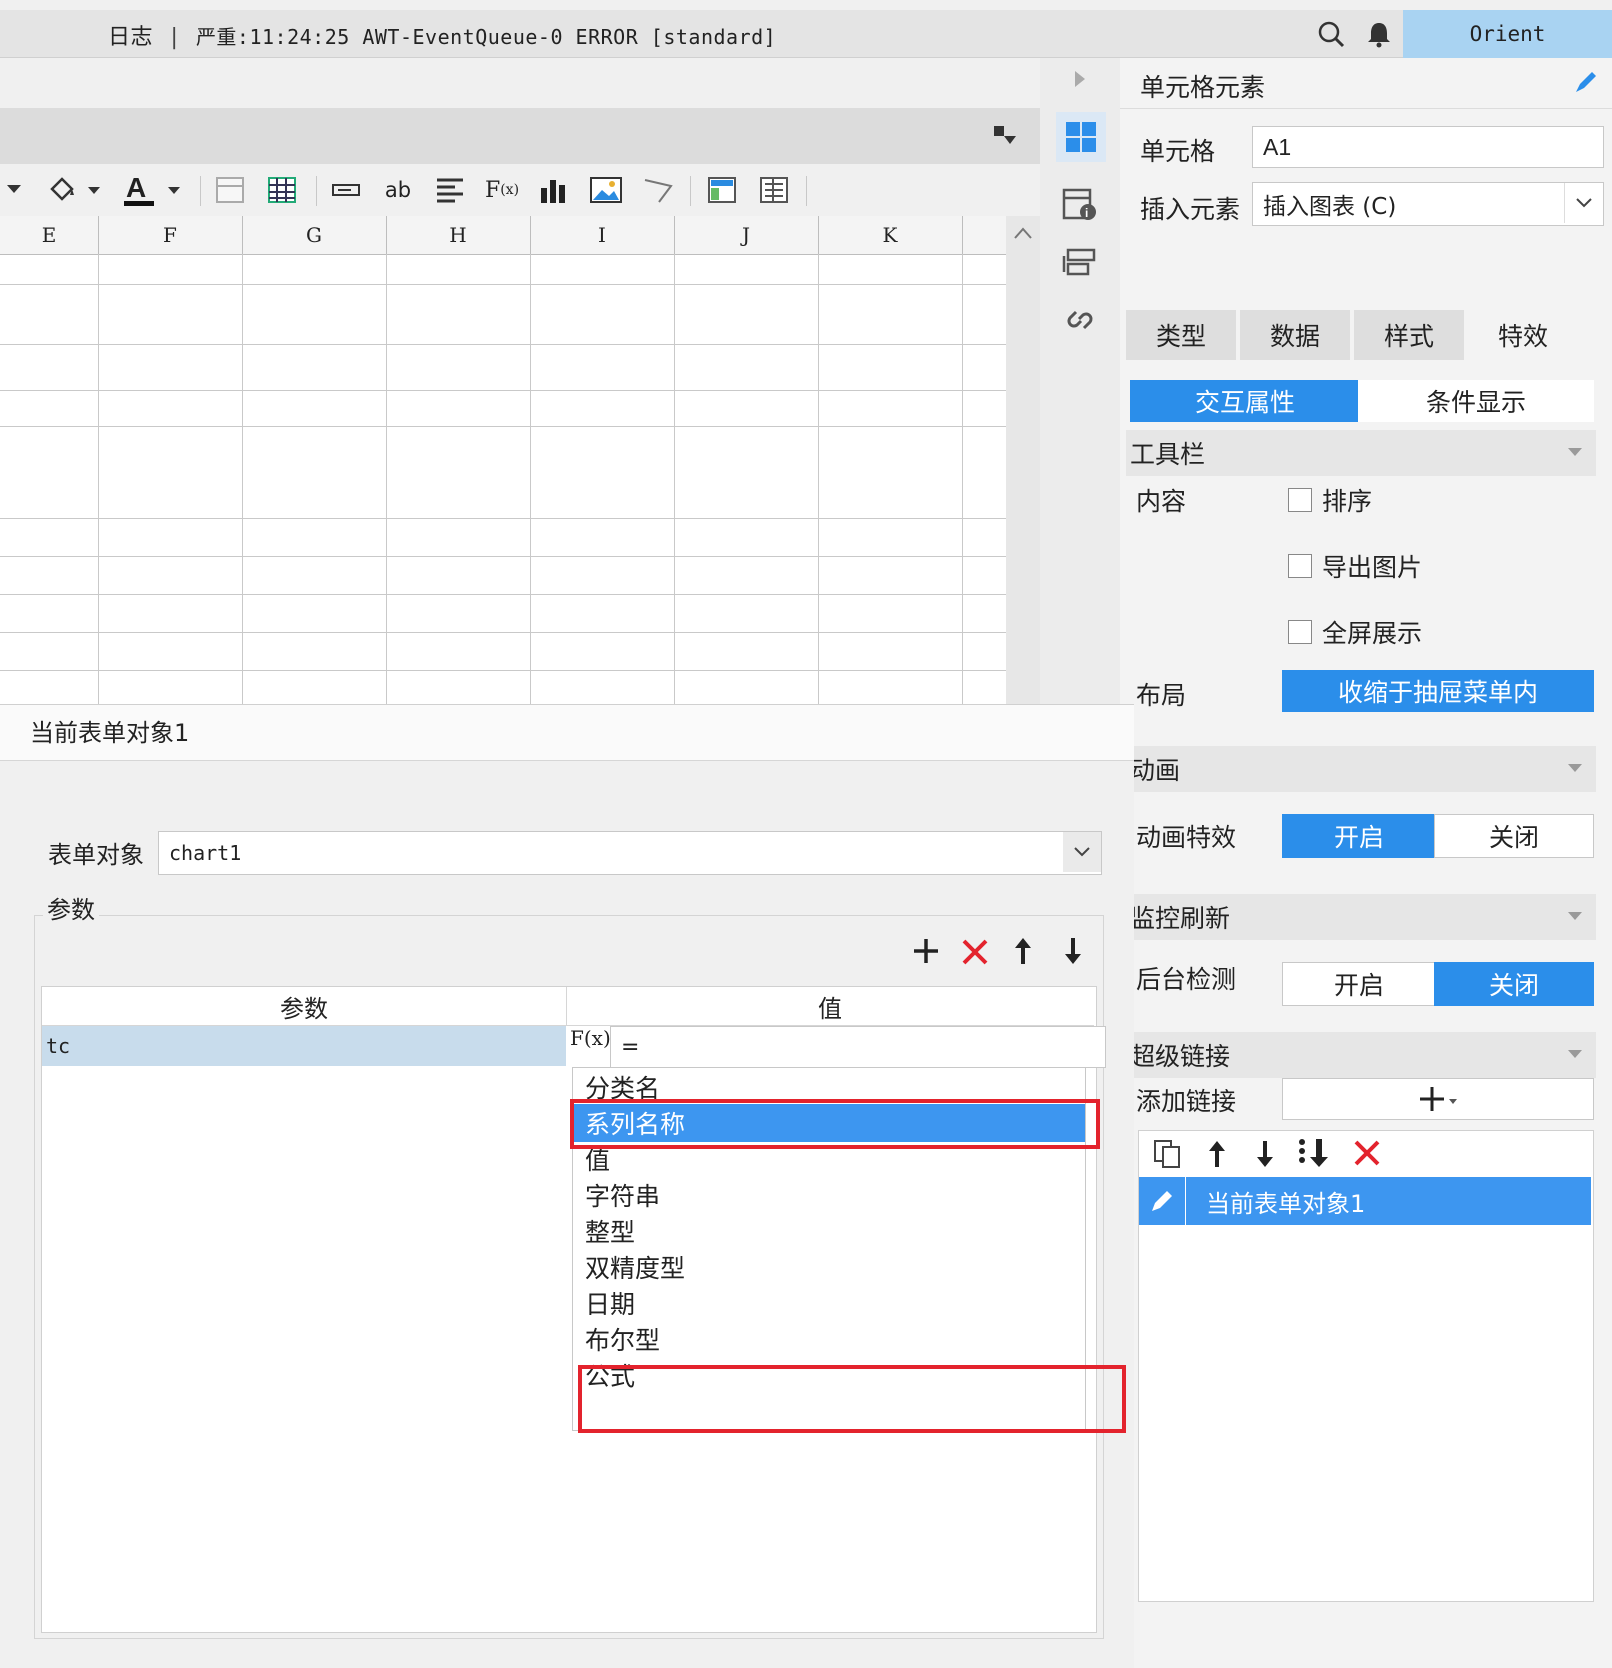 The height and width of the screenshot is (1668, 1612). I want to click on bell-icon, so click(1379, 34).